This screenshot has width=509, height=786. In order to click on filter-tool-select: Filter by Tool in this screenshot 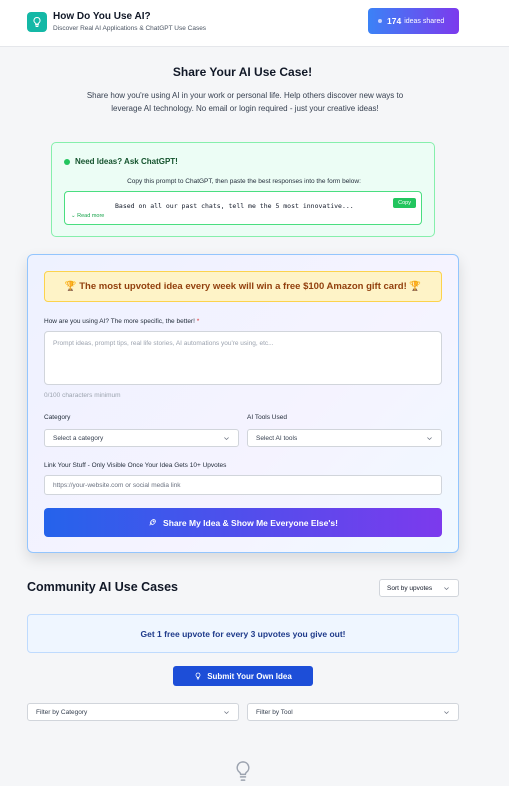, I will do `click(353, 712)`.